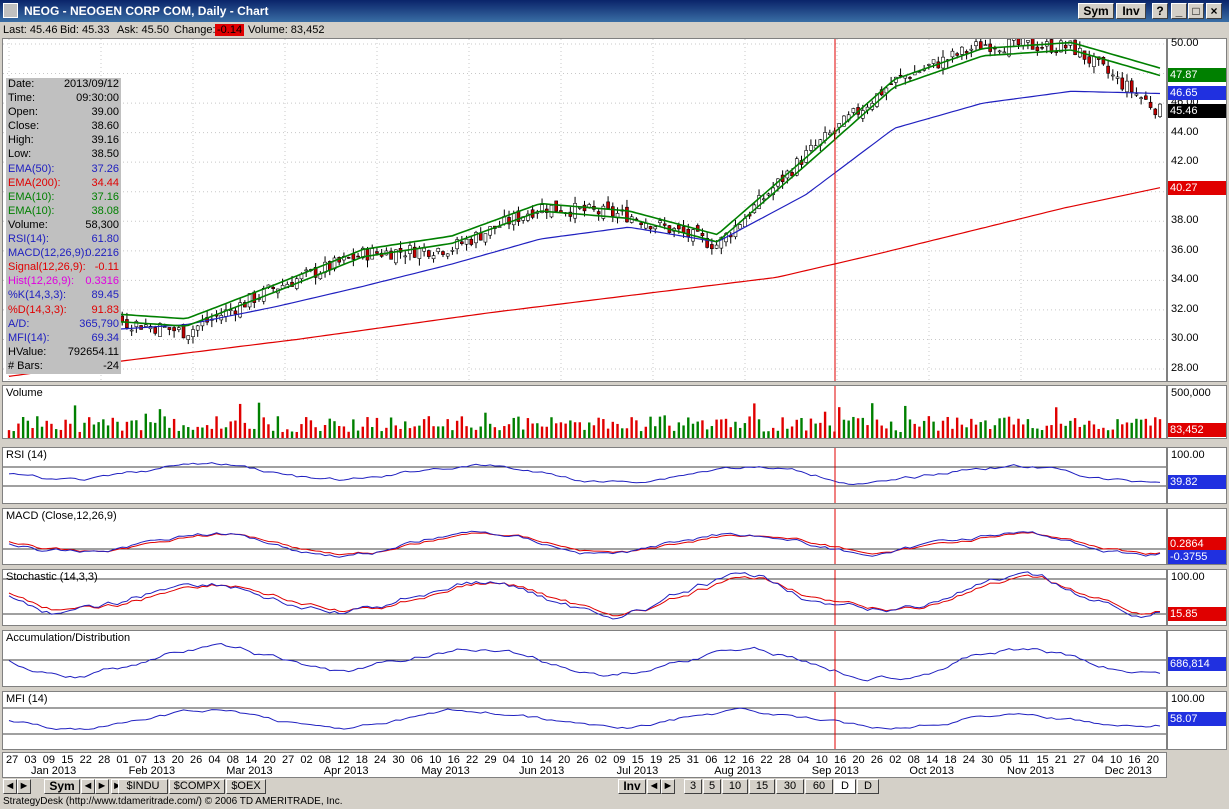 The width and height of the screenshot is (1229, 809). Describe the element at coordinates (88, 786) in the screenshot. I see `sym-prev-icon: ◄` at that location.